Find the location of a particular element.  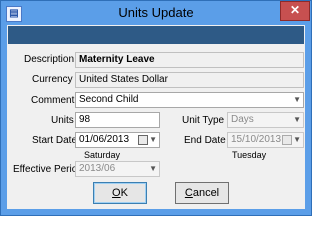

ok-label-rest: K is located at coordinates (124, 193).